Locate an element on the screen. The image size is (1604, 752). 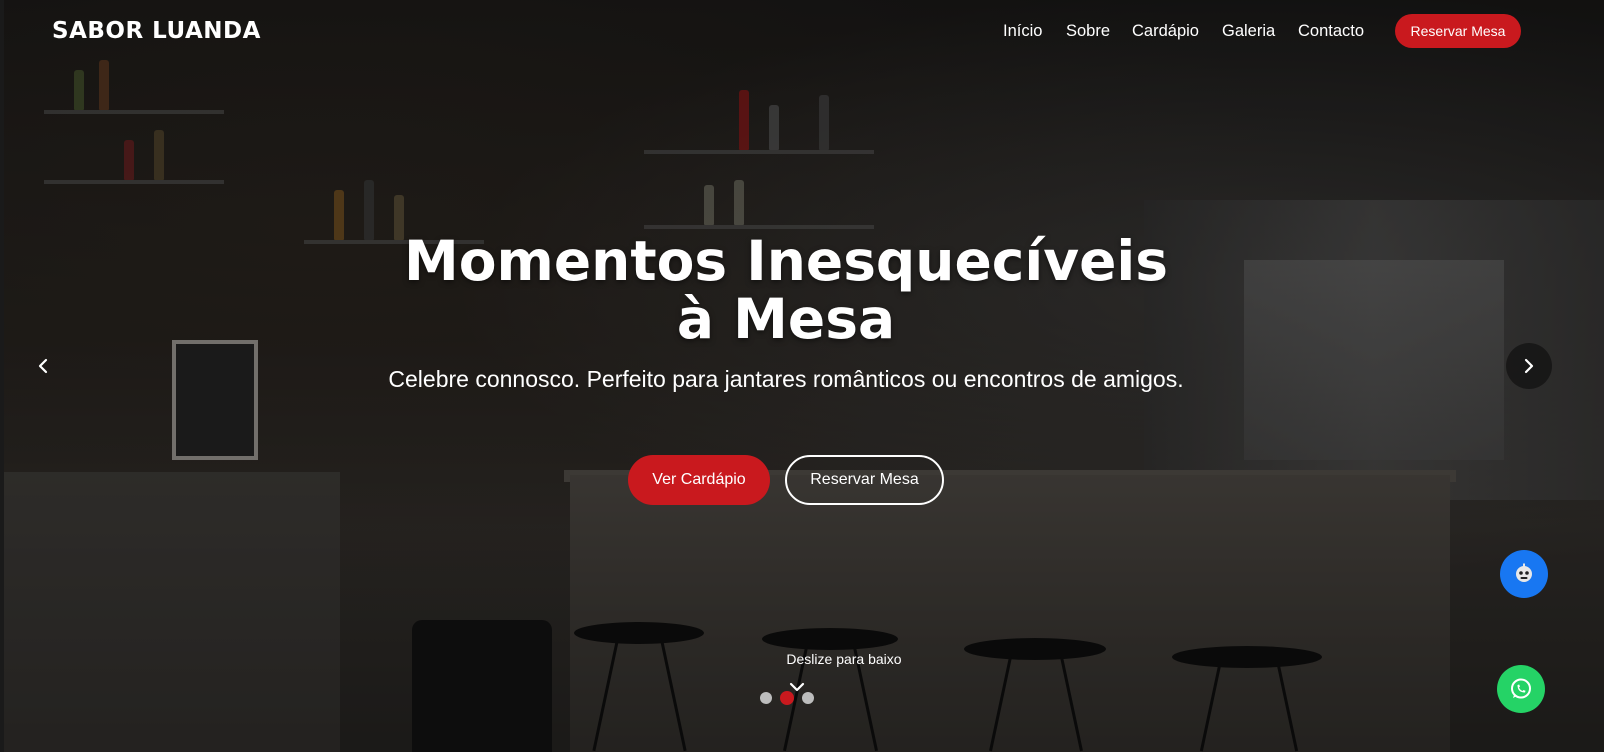
hero-title: Momentos Inesquecíveis à Mesa is located at coordinates (786, 290).